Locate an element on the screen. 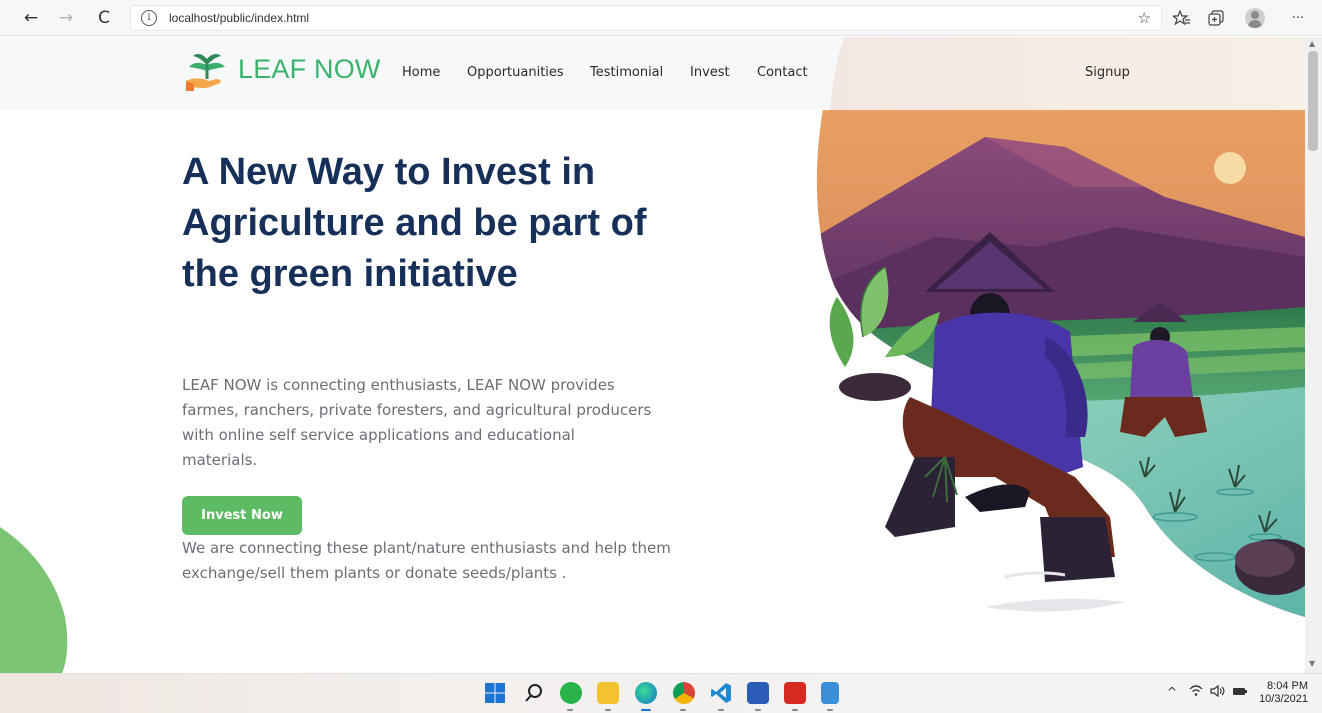 The width and height of the screenshot is (1322, 713). wifi-icon is located at coordinates (1196, 692).